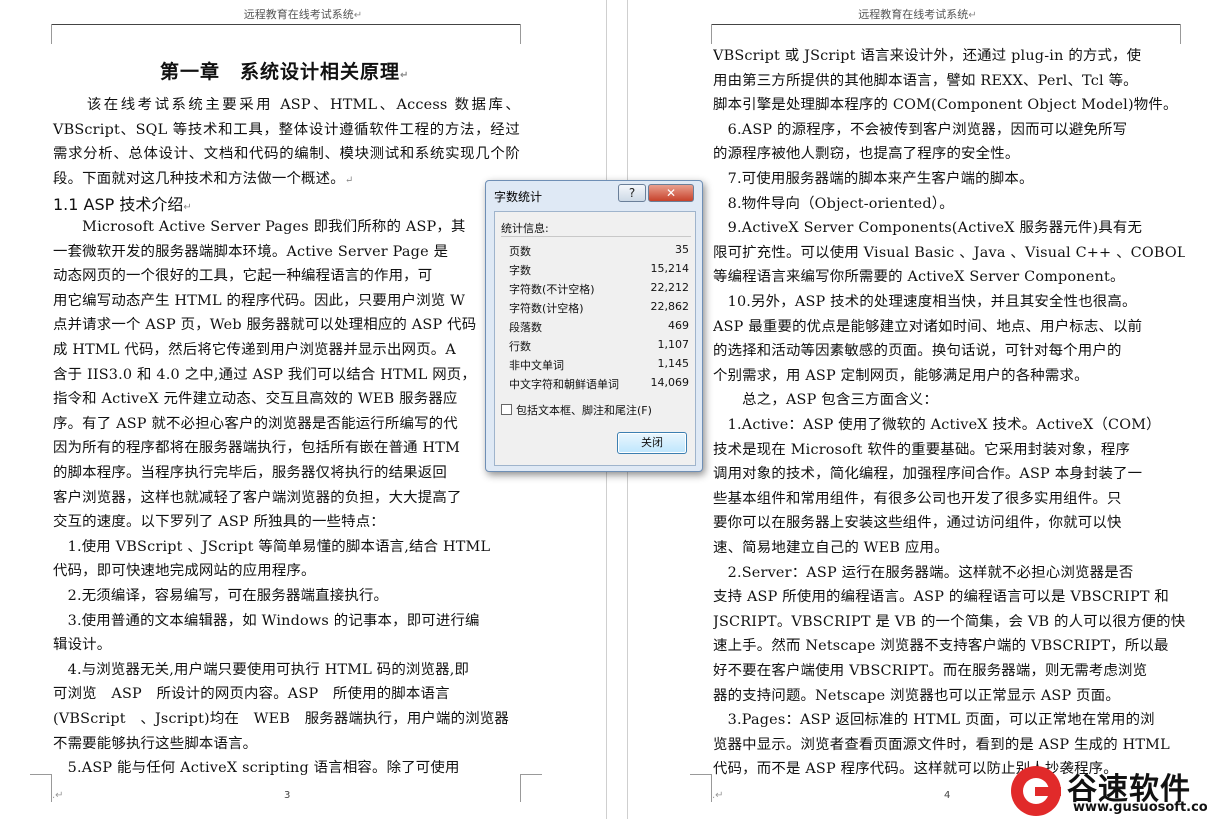  Describe the element at coordinates (506, 409) in the screenshot. I see `checkbox-box` at that location.